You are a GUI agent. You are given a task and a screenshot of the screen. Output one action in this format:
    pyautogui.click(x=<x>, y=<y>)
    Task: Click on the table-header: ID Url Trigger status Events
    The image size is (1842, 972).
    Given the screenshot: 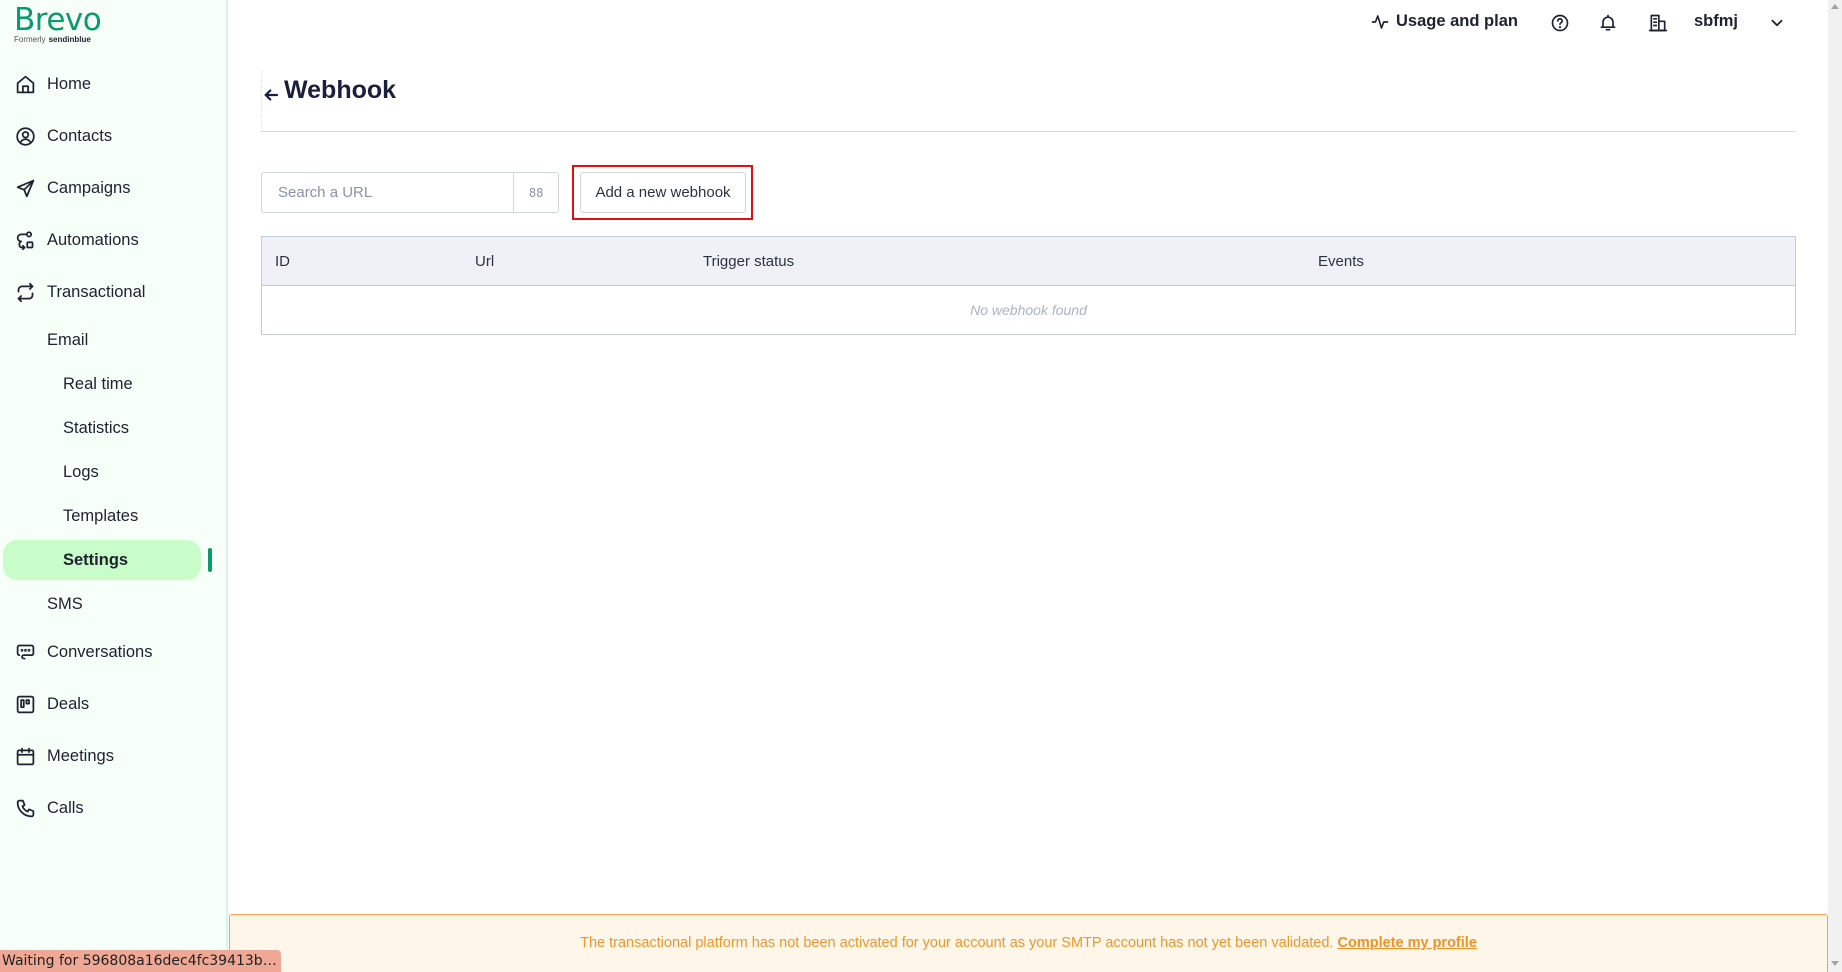 What is the action you would take?
    pyautogui.click(x=1028, y=261)
    